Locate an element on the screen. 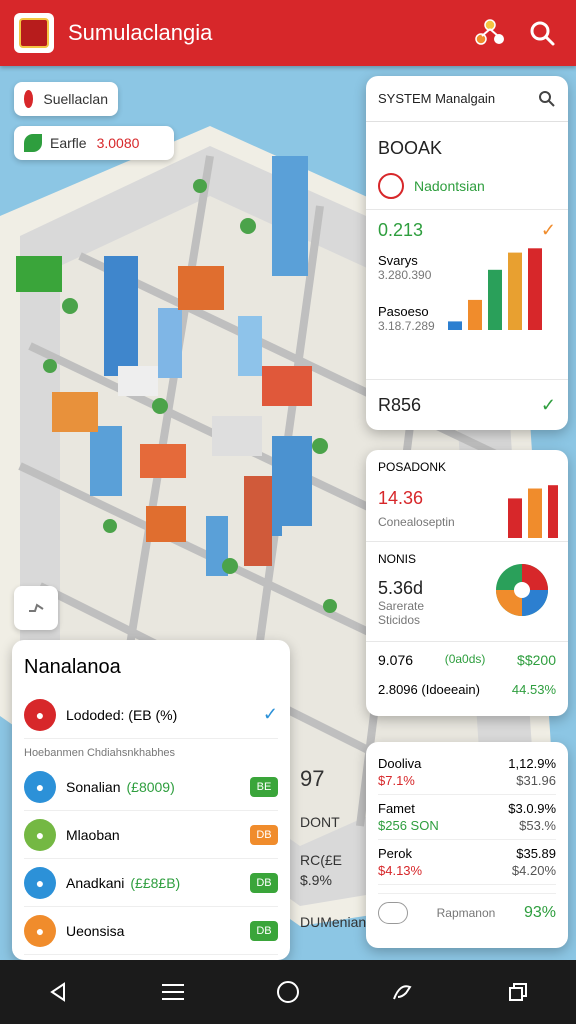 The height and width of the screenshot is (1024, 576). posadonk-section: POSADONK 14.36 Conealoseptin is located at coordinates (467, 496).